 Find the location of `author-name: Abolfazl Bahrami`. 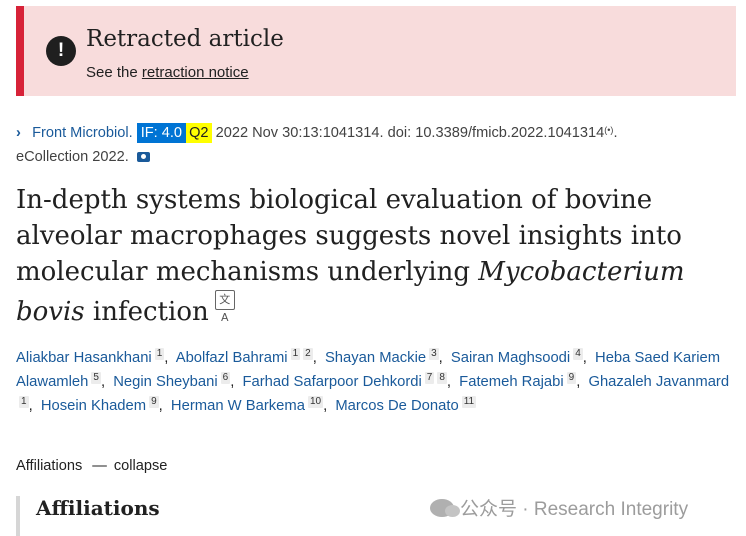

author-name: Abolfazl Bahrami is located at coordinates (232, 358).